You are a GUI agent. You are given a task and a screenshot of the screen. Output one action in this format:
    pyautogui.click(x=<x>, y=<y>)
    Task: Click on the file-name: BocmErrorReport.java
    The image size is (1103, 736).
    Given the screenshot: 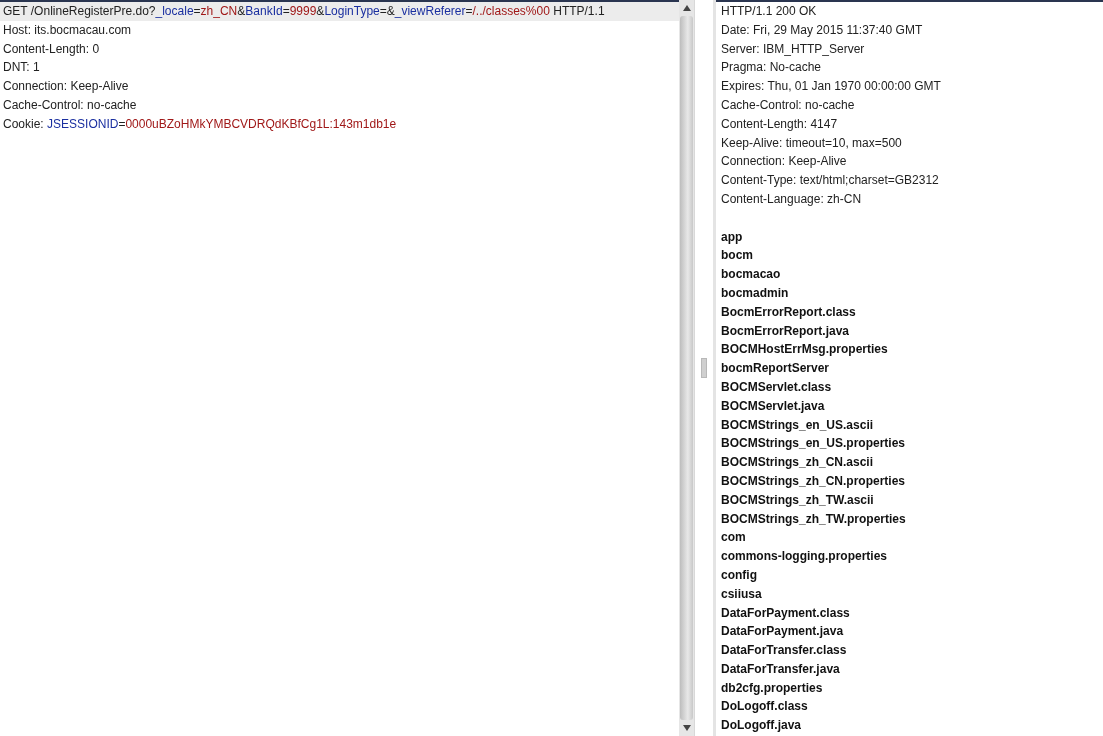 What is the action you would take?
    pyautogui.click(x=785, y=331)
    